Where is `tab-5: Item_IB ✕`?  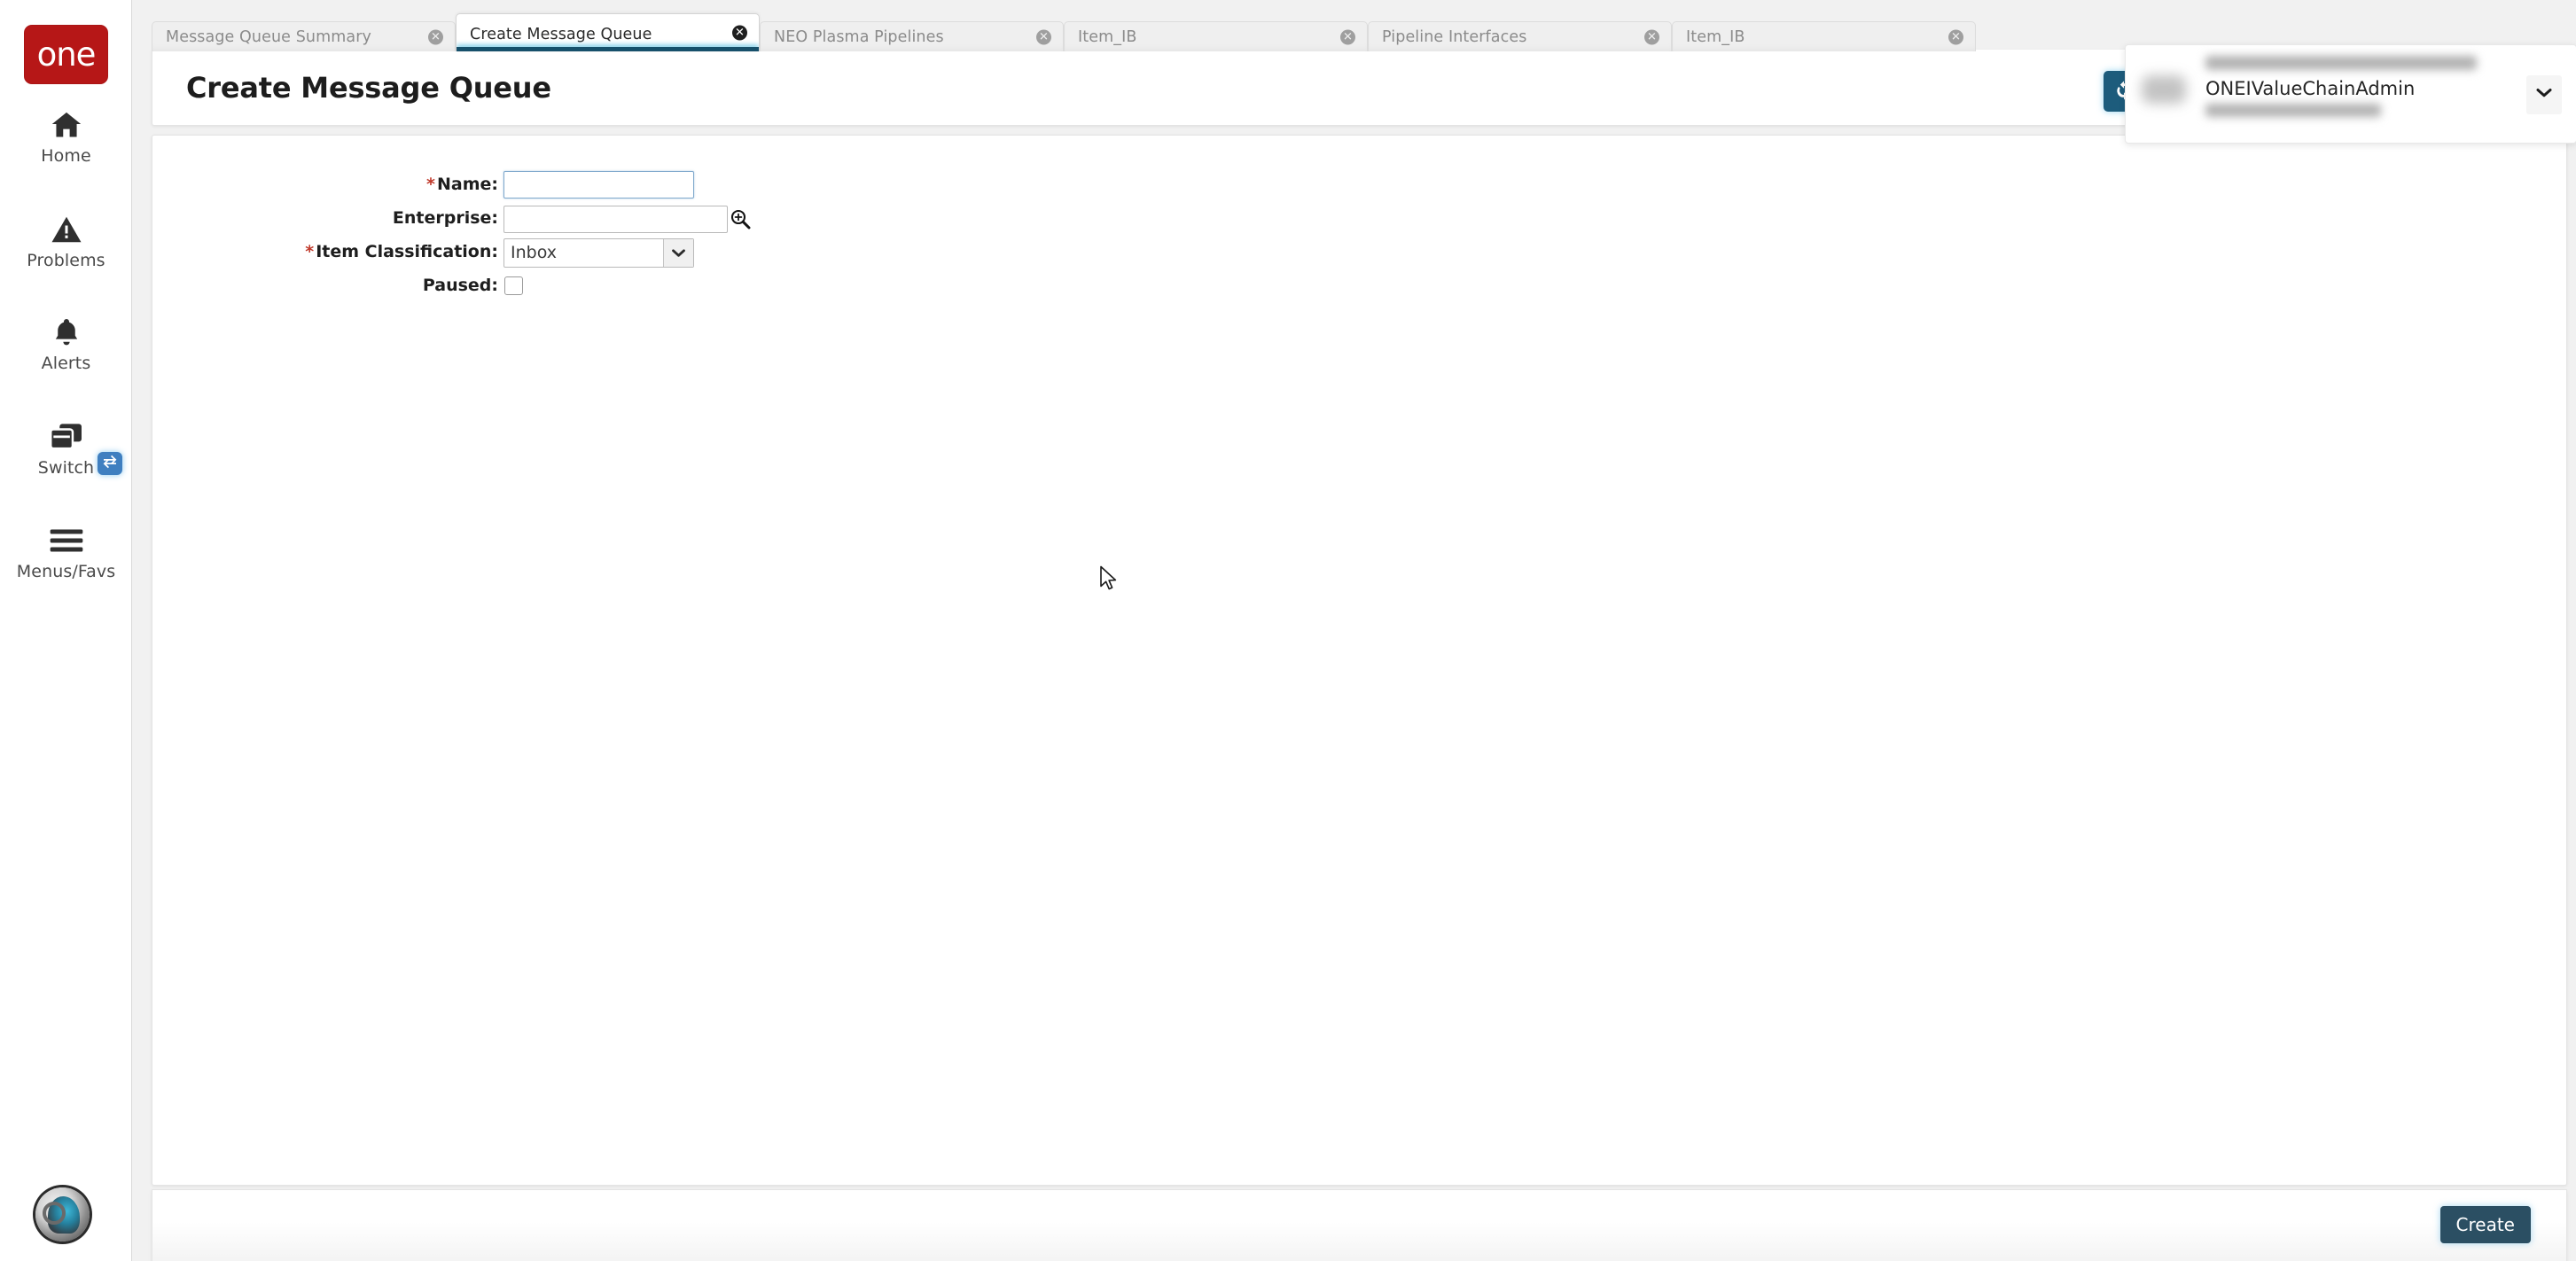
tab-5: Item_IB ✕ is located at coordinates (1824, 36).